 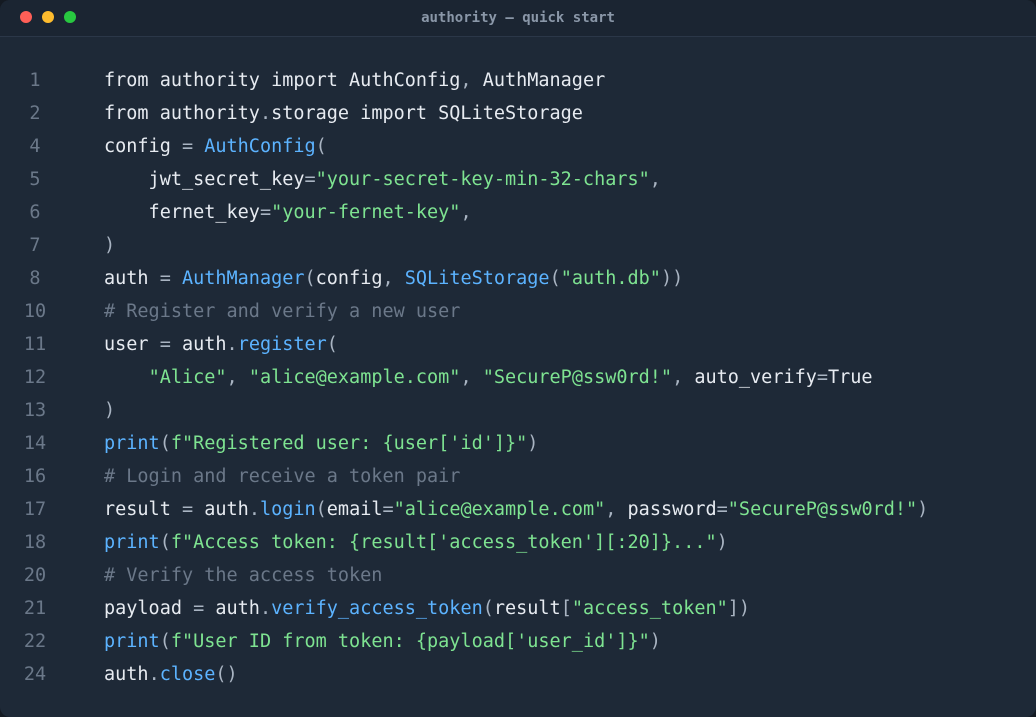 What do you see at coordinates (182, 212) in the screenshot?
I see `code-token: fernet_key` at bounding box center [182, 212].